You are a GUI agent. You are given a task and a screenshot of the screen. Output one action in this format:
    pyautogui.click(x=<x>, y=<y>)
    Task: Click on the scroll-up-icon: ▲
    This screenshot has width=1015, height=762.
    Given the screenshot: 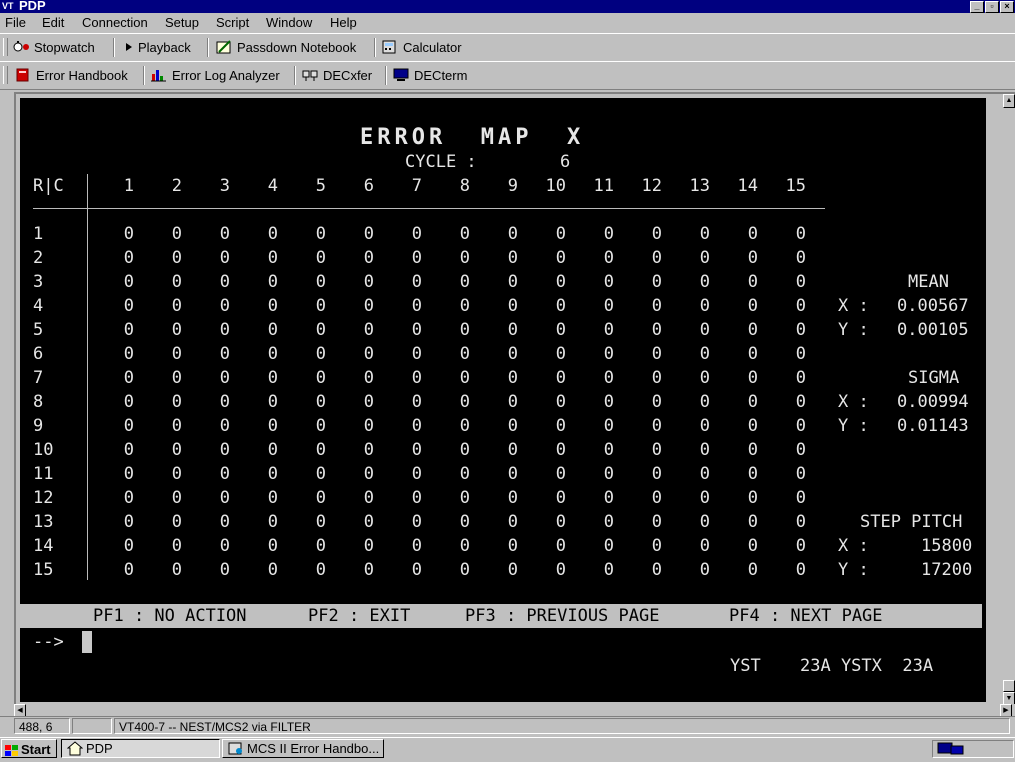 What is the action you would take?
    pyautogui.click(x=1009, y=101)
    